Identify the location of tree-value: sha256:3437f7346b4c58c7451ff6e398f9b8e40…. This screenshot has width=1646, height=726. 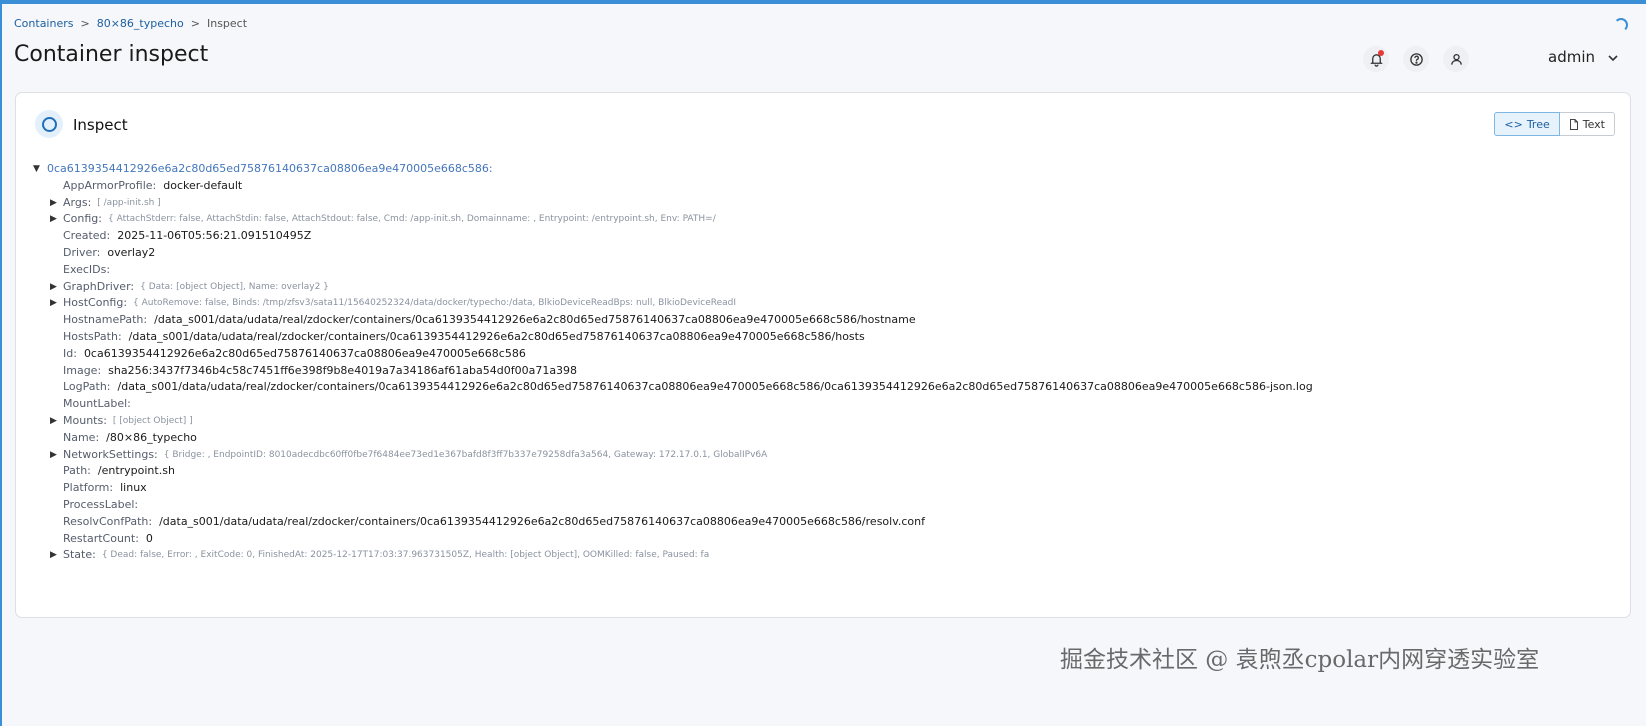
(343, 370).